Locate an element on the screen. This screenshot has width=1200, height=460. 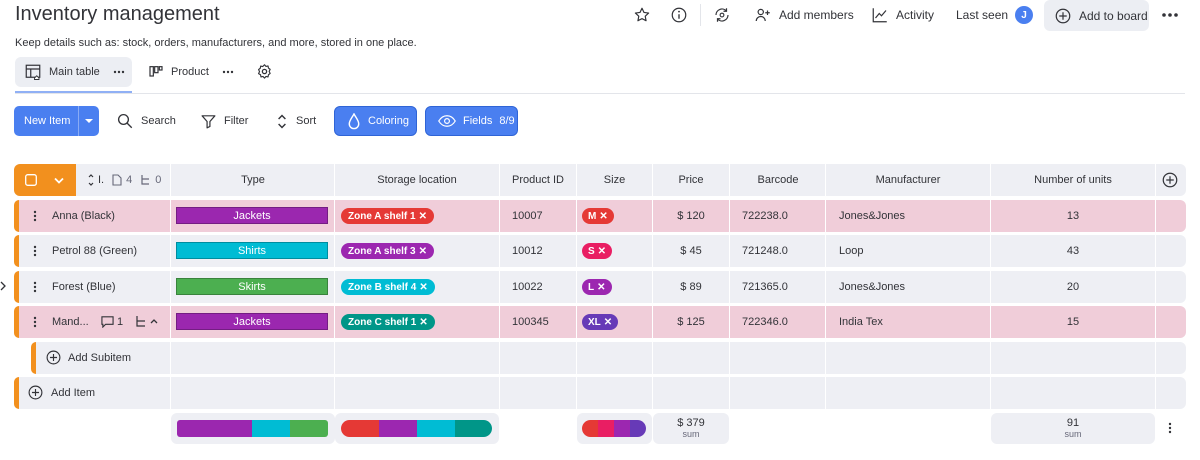
number-of-units: 13 is located at coordinates (1073, 216).